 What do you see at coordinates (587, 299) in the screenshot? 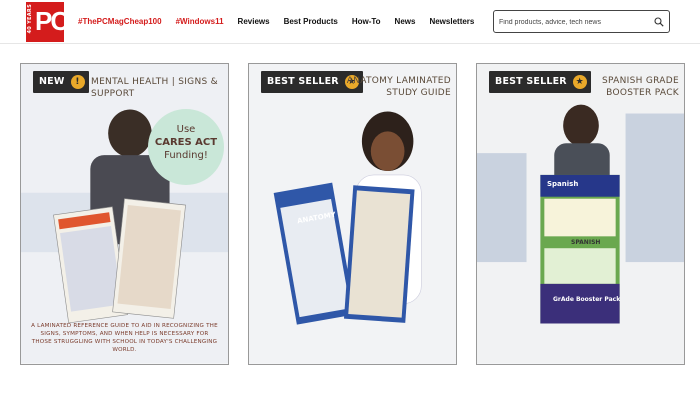
I see `product-title: GrAde Booster Pack` at bounding box center [587, 299].